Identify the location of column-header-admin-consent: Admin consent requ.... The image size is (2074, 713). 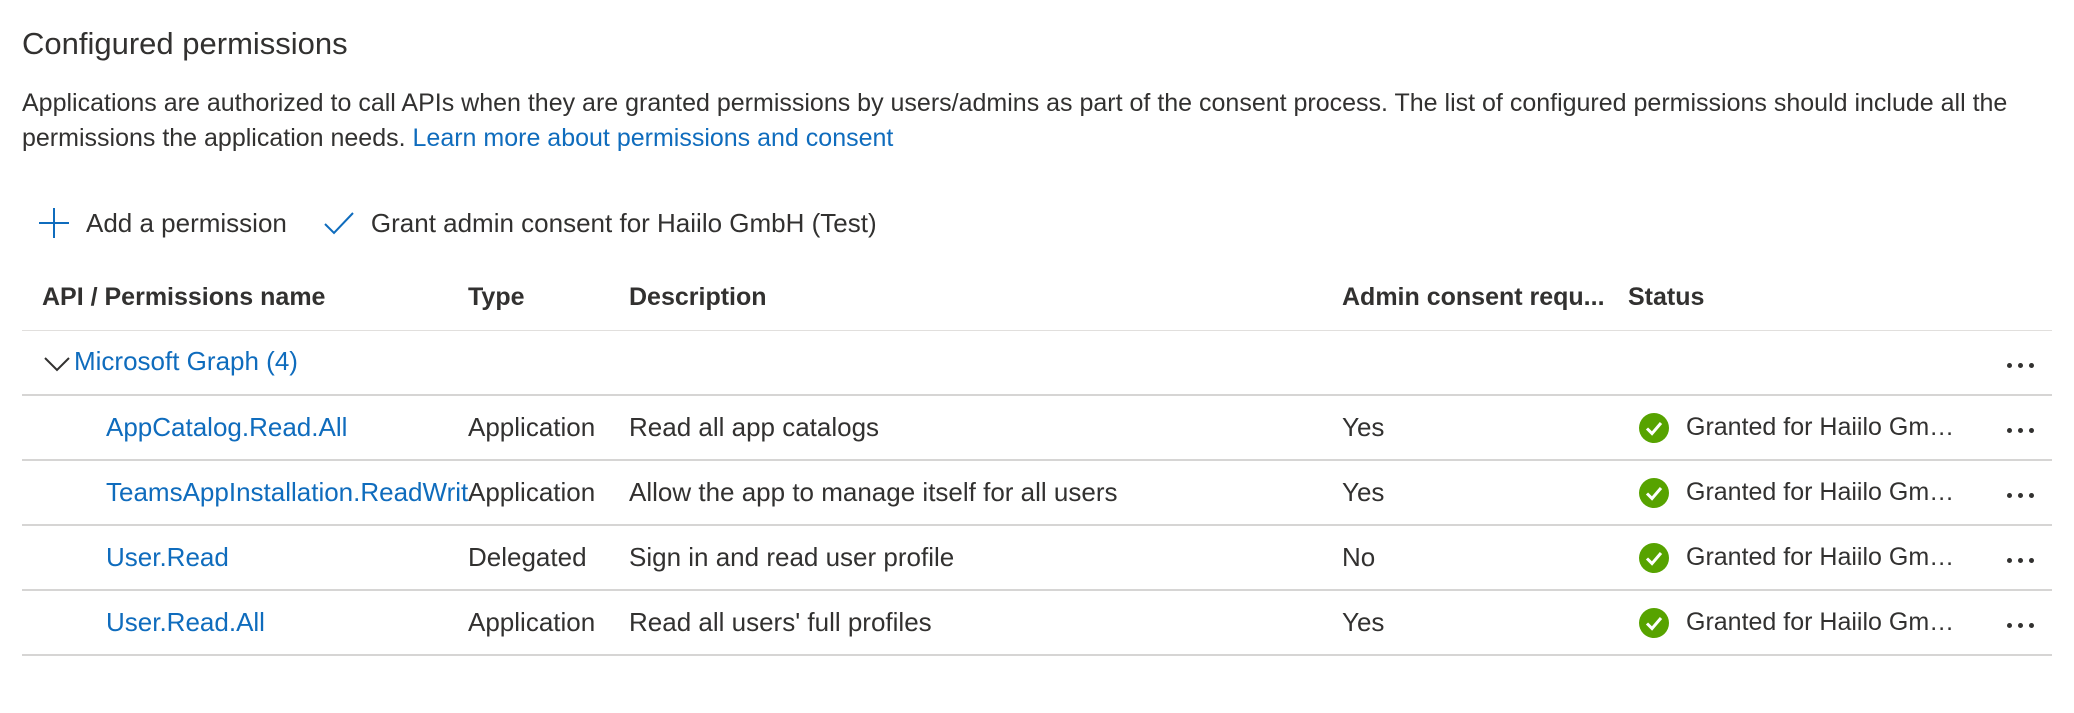
(1485, 298).